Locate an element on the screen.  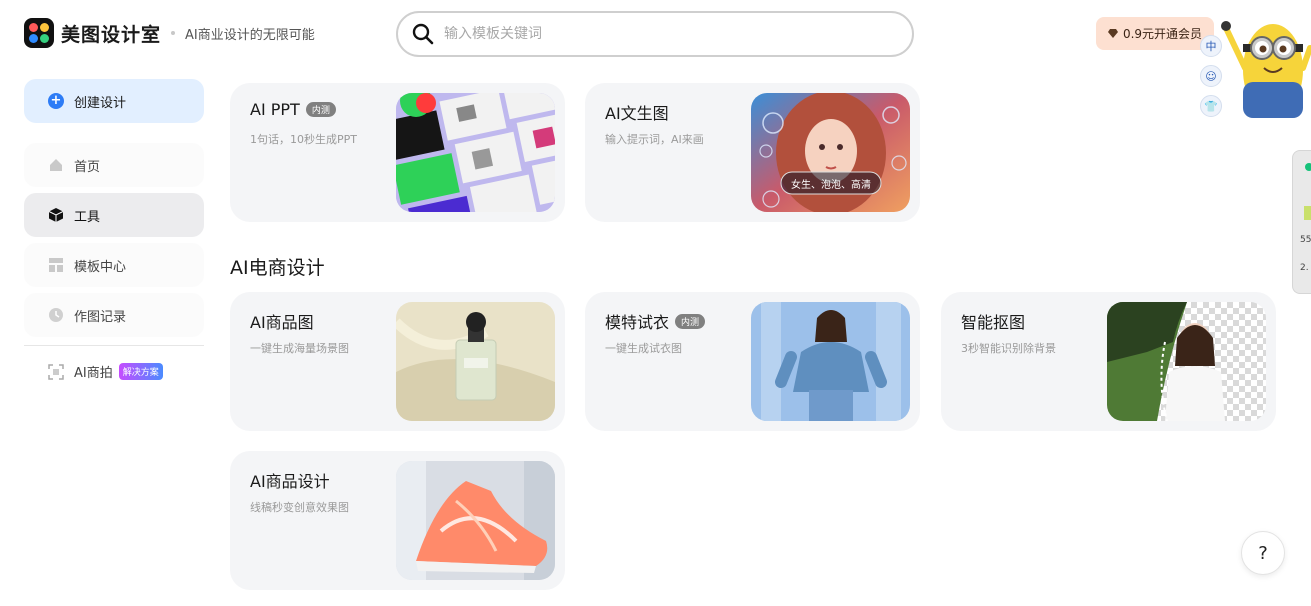
side-widget-value-2: 2. is located at coordinates (1304, 268).